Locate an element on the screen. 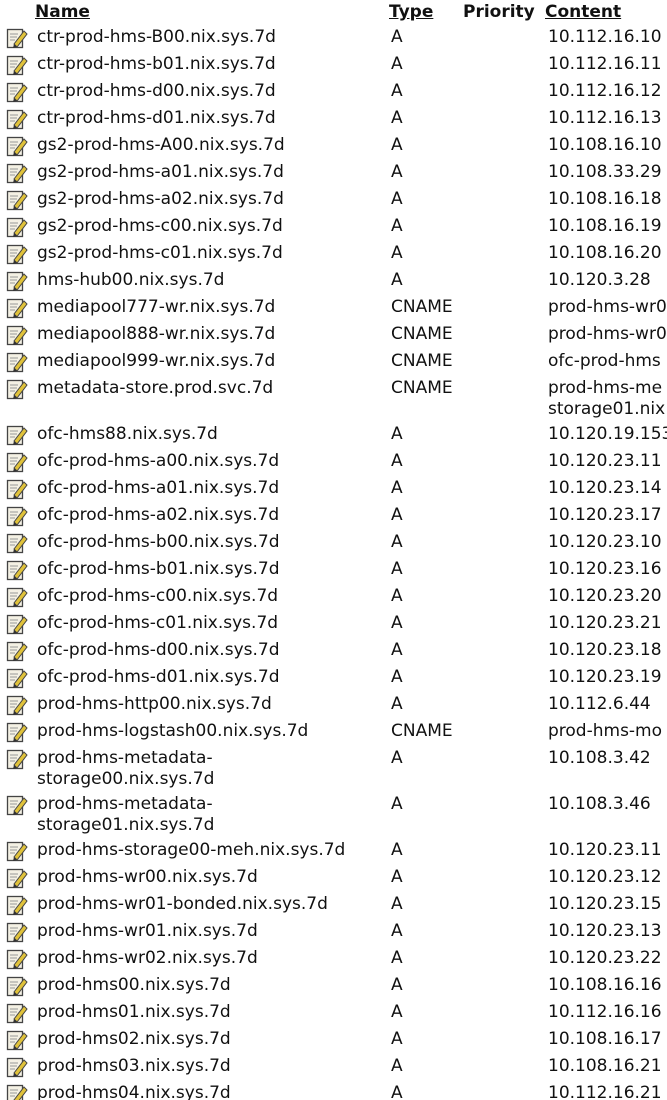 This screenshot has height=1100, width=667. table-row: ofc-prod-hms-d01.nix.sys.7d A 10.120.23.19 is located at coordinates (333, 678).